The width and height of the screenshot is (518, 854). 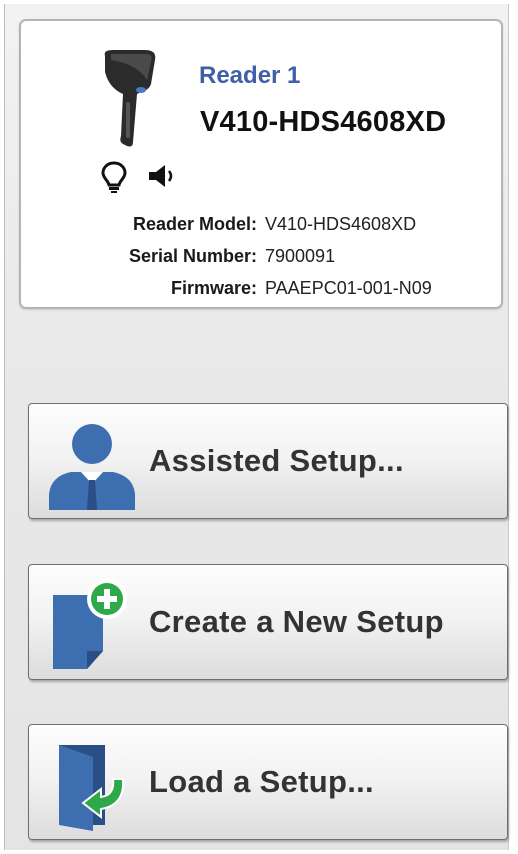 I want to click on detail-value: 7900091, so click(x=300, y=256).